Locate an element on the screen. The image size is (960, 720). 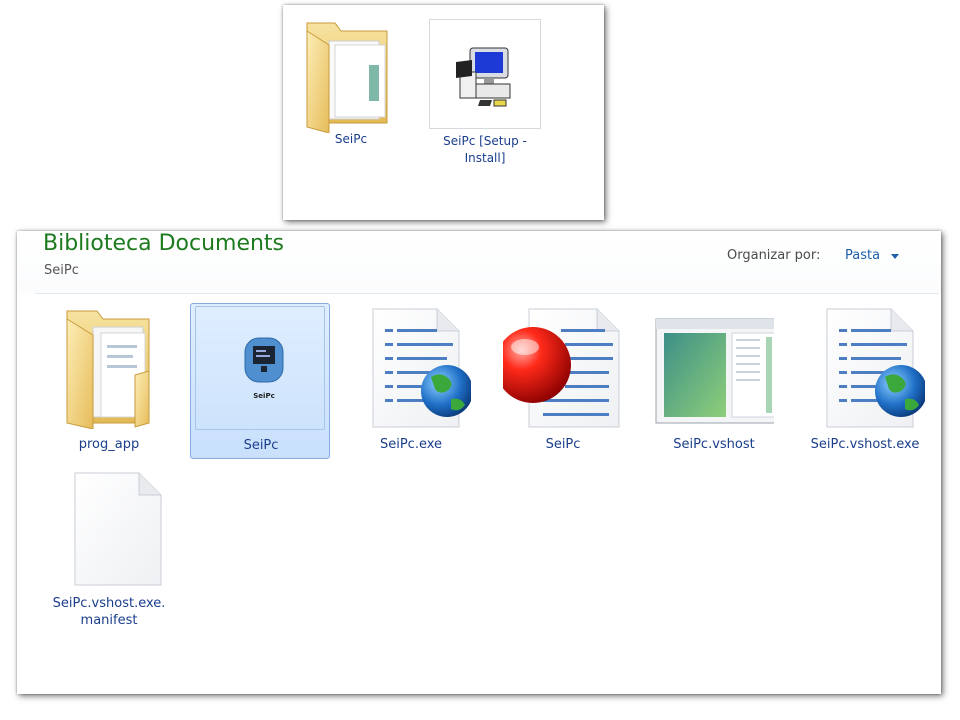
file-item-seipc-vshost-exe: SeiPc.vshost.exe is located at coordinates (865, 381).